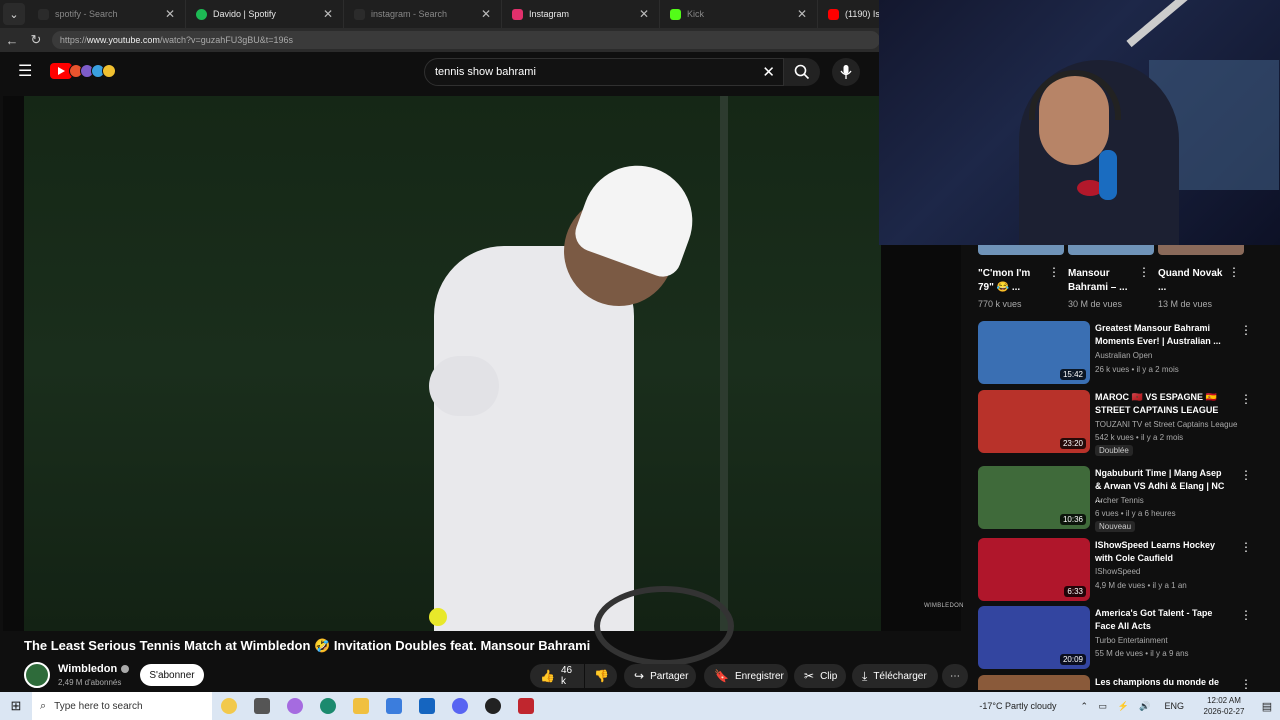 The width and height of the screenshot is (1280, 720). What do you see at coordinates (809, 676) in the screenshot?
I see `scissors-icon: ✂` at bounding box center [809, 676].